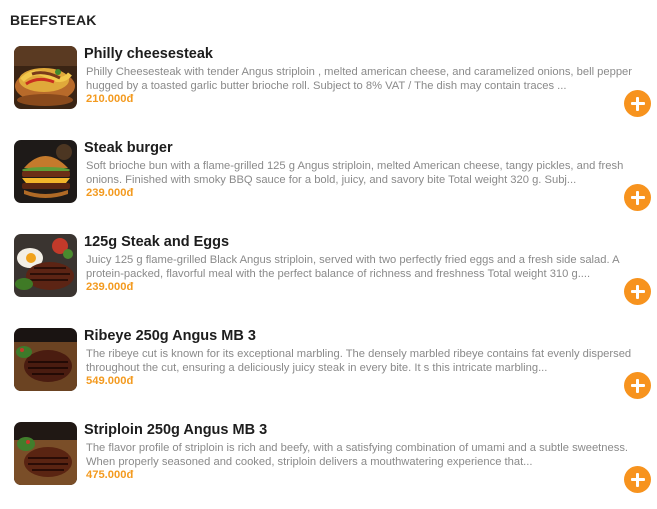  I want to click on item-name: Philly cheesesteak, so click(148, 54).